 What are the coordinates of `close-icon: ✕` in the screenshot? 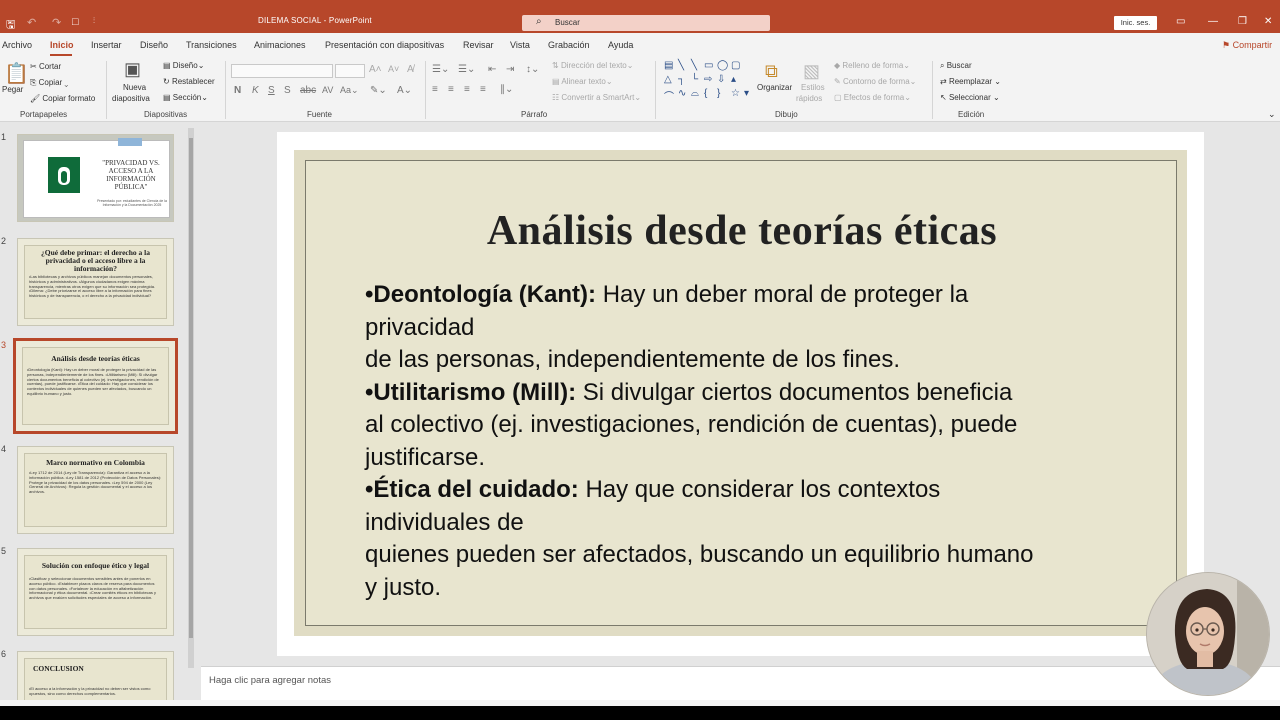 It's located at (1268, 21).